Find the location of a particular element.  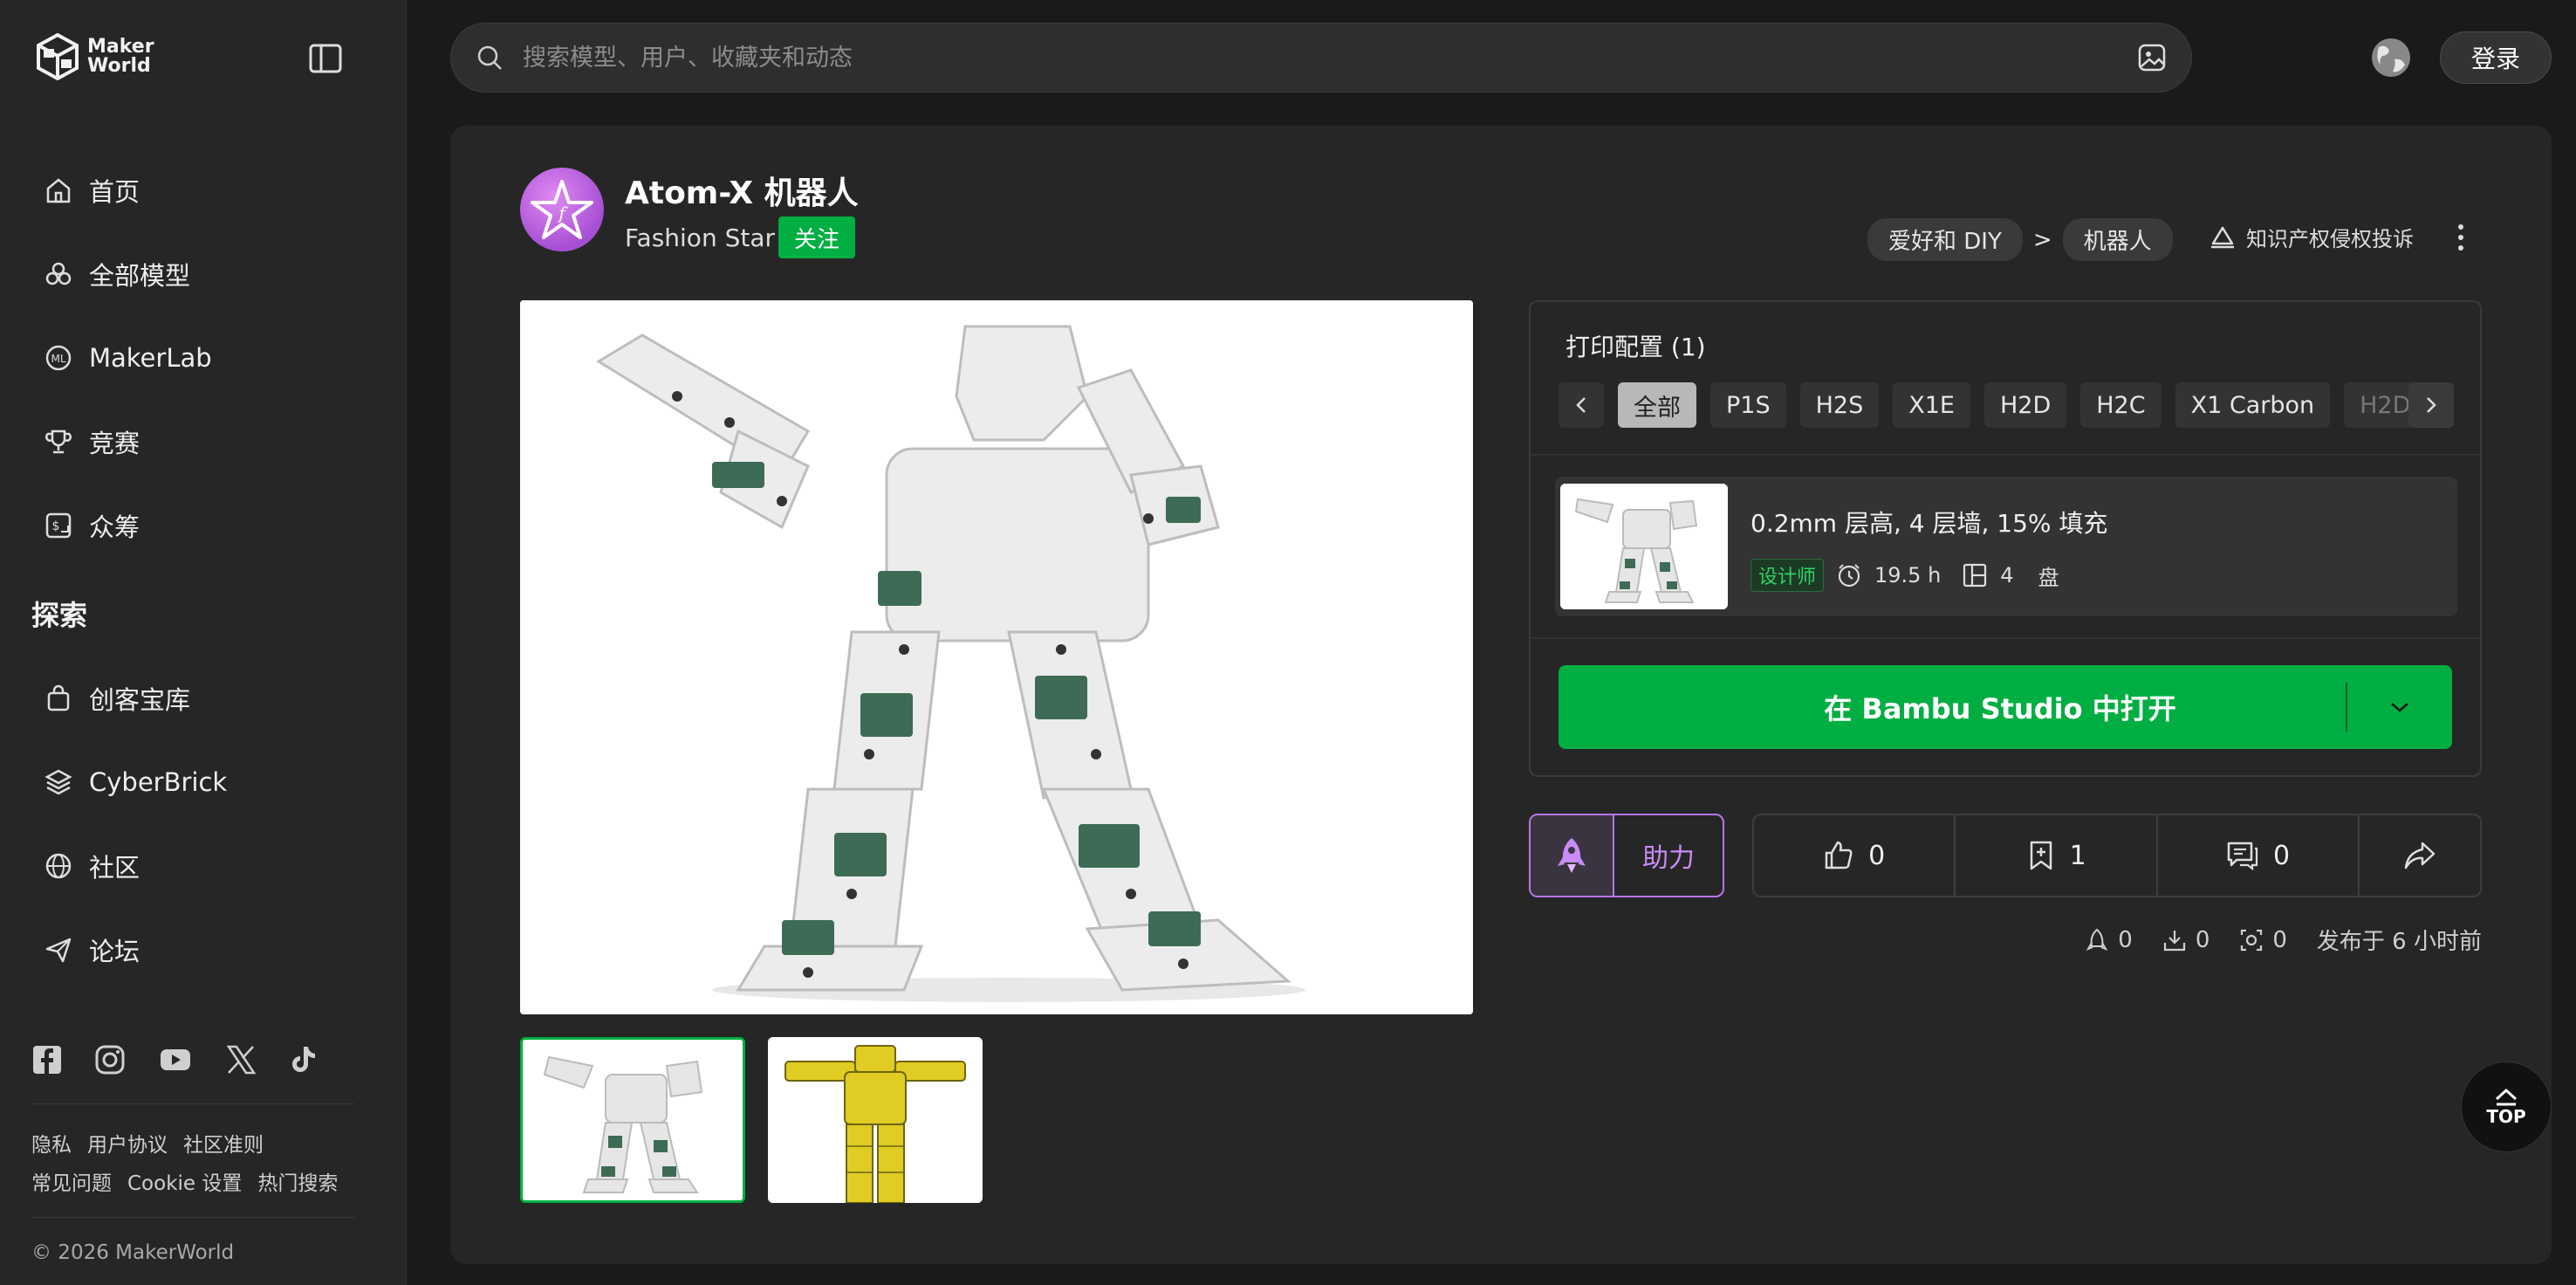

social-links is located at coordinates (175, 1059).